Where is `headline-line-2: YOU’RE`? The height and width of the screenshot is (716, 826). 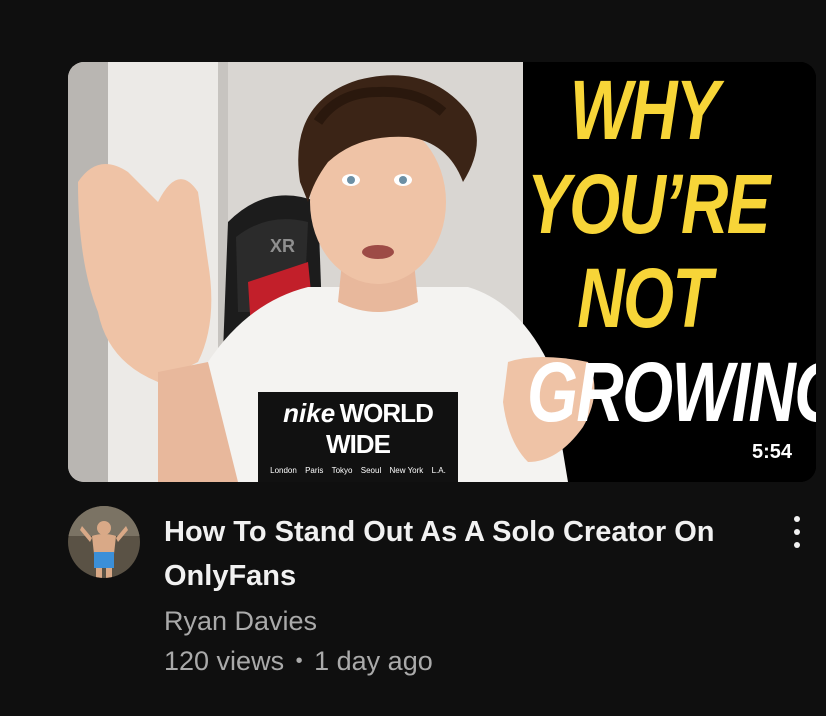
headline-line-2: YOU’RE is located at coordinates (648, 204).